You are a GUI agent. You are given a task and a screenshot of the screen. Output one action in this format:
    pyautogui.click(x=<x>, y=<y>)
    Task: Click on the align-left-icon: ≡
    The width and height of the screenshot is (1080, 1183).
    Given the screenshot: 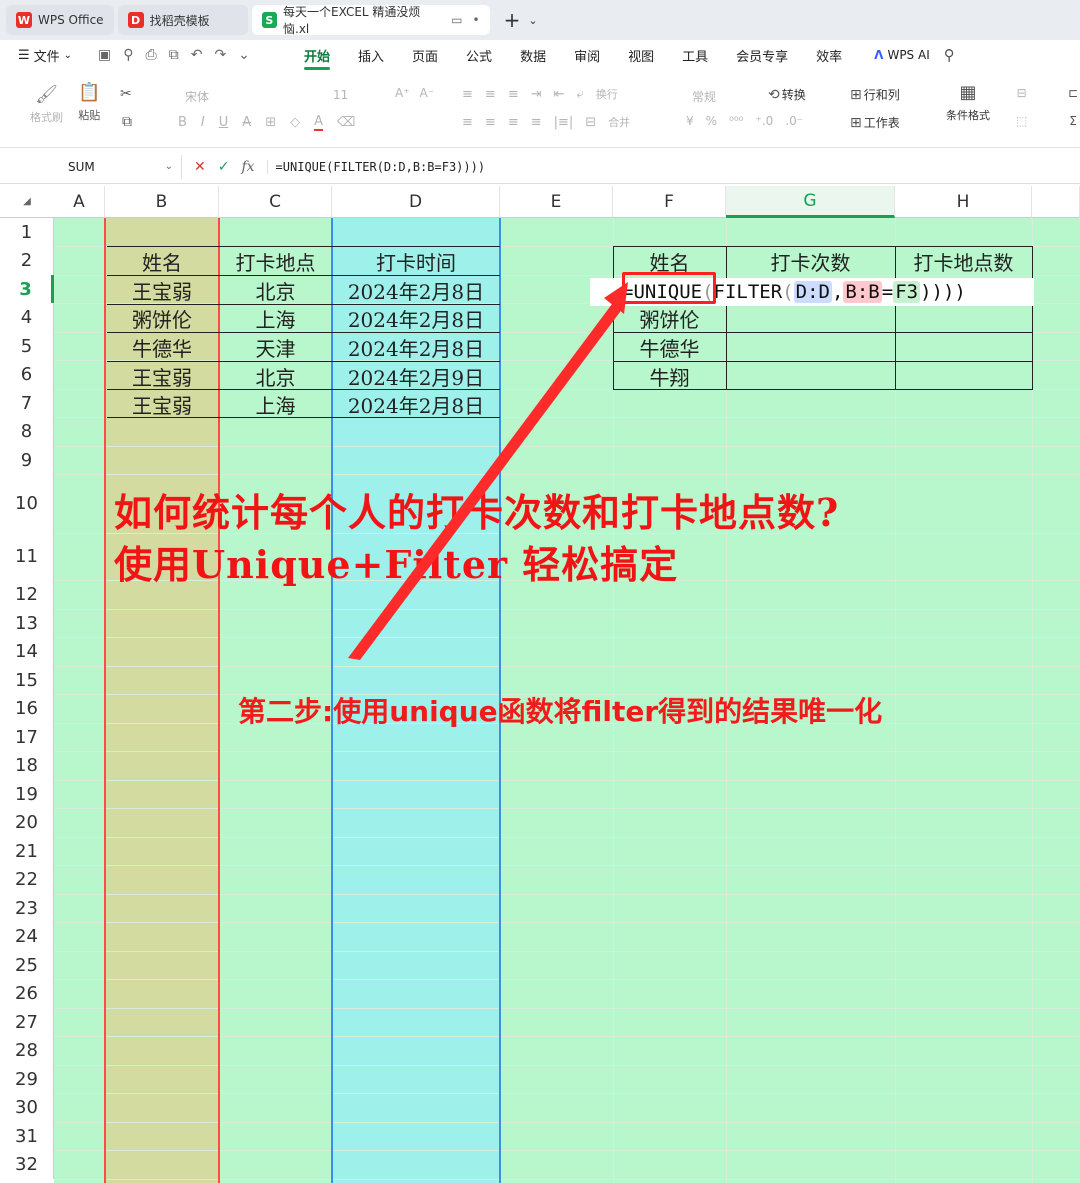 What is the action you would take?
    pyautogui.click(x=467, y=122)
    